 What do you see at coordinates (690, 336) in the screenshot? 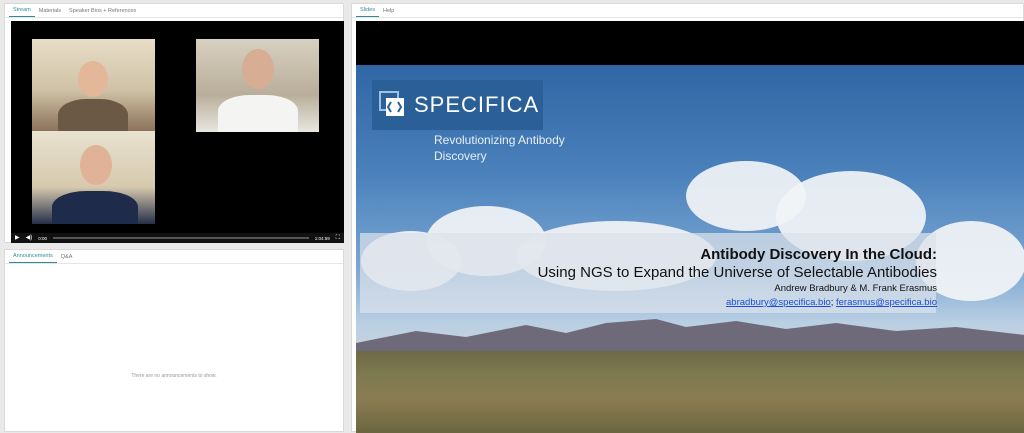
I see `mountains-graphic` at bounding box center [690, 336].